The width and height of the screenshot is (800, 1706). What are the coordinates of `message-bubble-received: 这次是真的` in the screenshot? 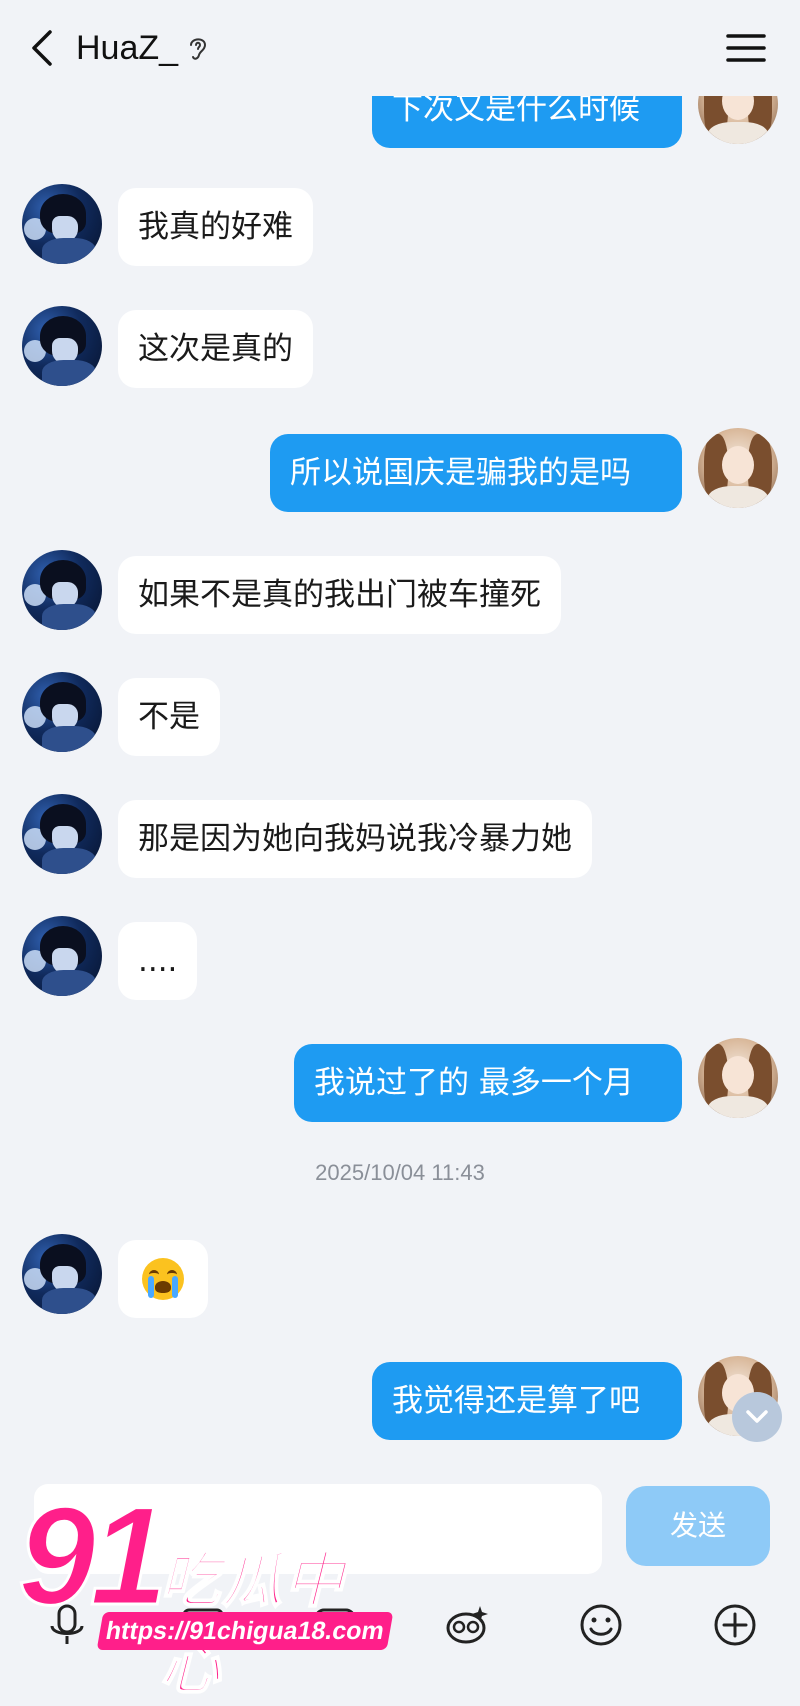 It's located at (215, 349).